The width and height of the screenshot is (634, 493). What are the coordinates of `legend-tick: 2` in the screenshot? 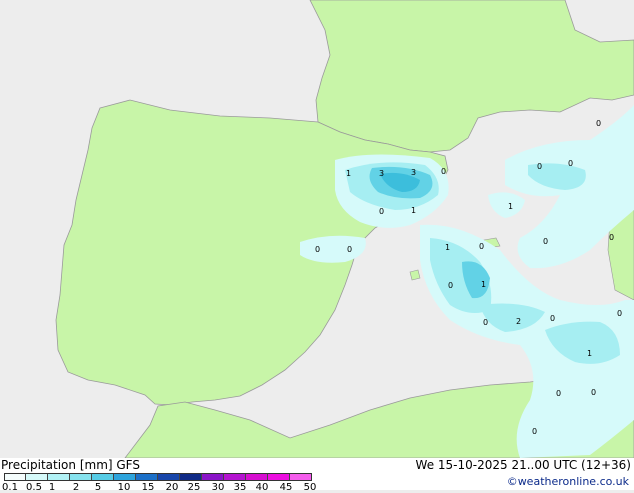 It's located at (76, 487).